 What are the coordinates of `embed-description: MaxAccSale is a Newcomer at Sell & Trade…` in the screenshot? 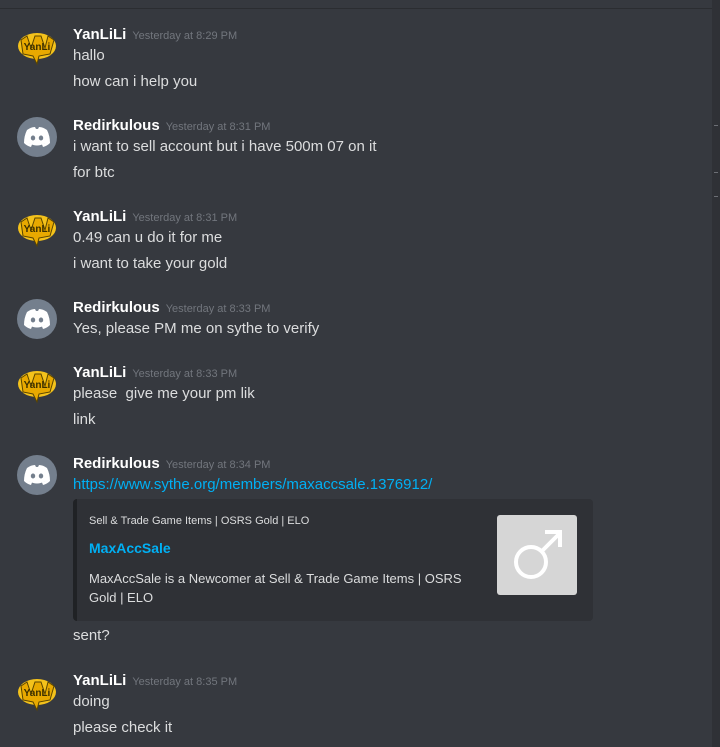 It's located at (275, 588).